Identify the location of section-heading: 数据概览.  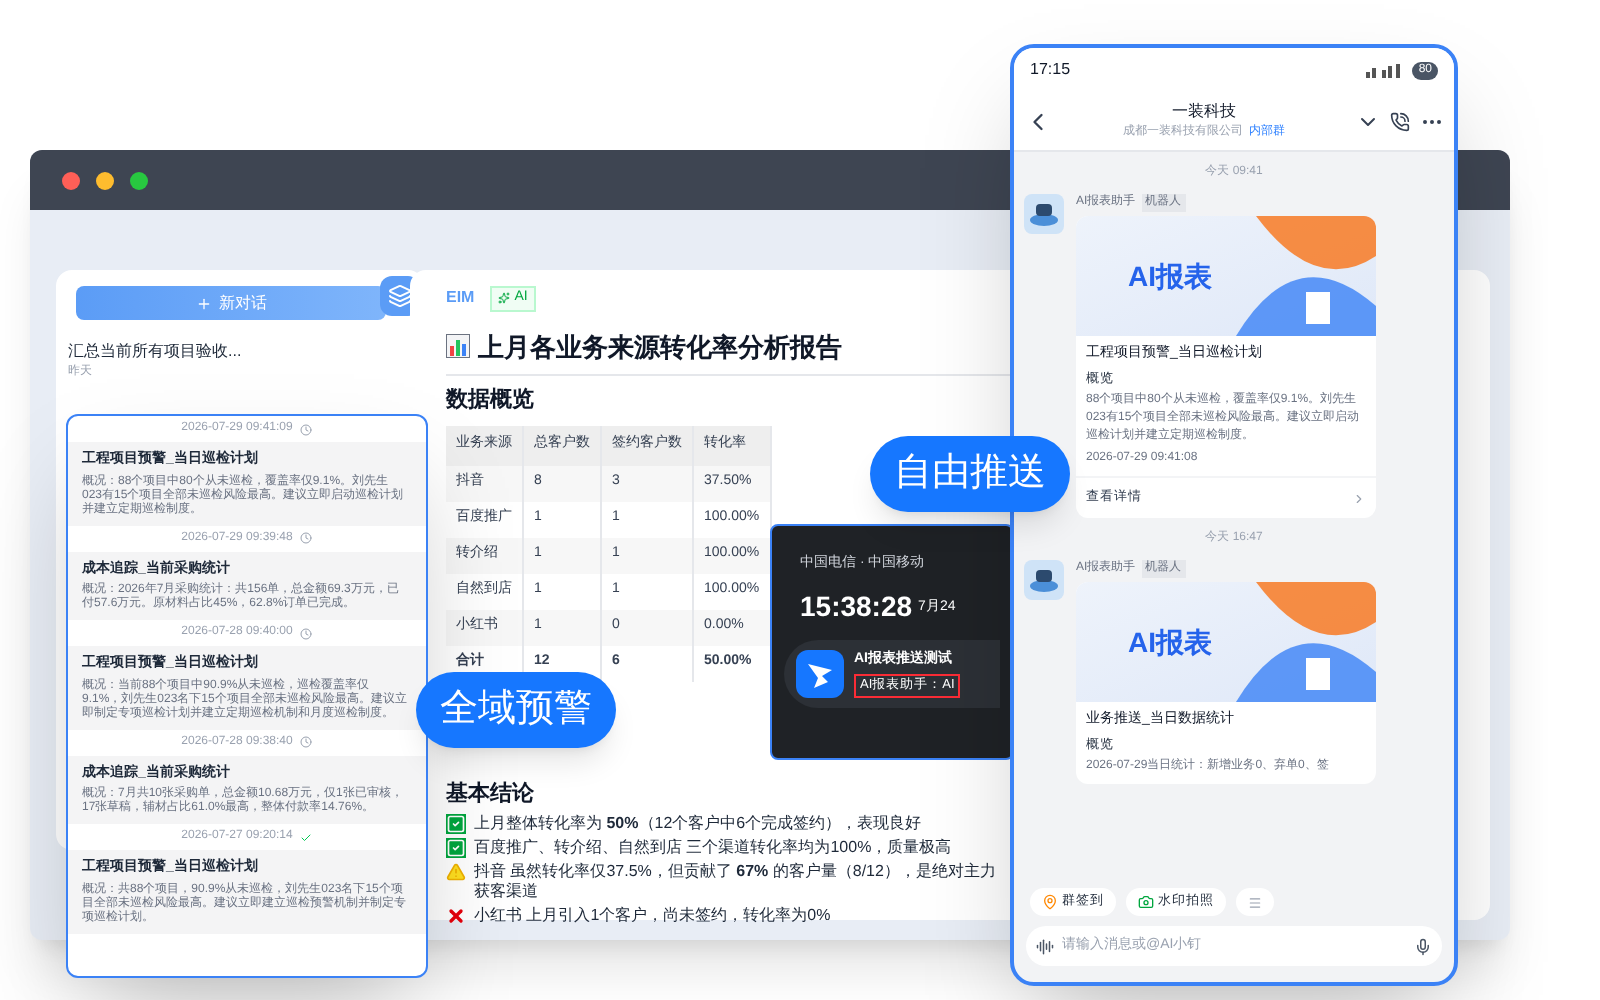
(490, 400).